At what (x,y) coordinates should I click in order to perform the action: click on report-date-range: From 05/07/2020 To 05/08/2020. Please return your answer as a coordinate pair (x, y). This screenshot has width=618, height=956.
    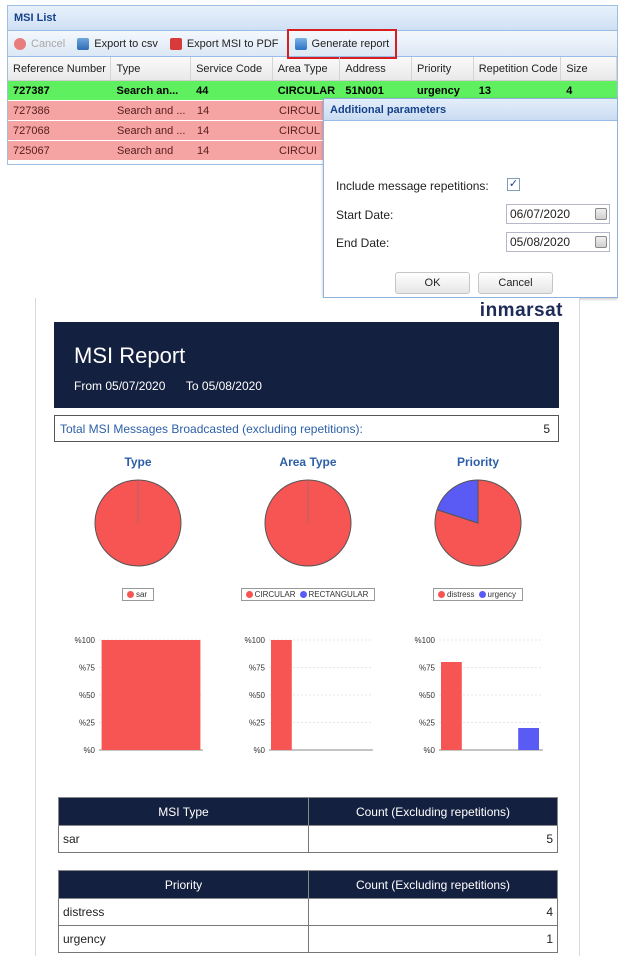
    Looking at the image, I should click on (168, 386).